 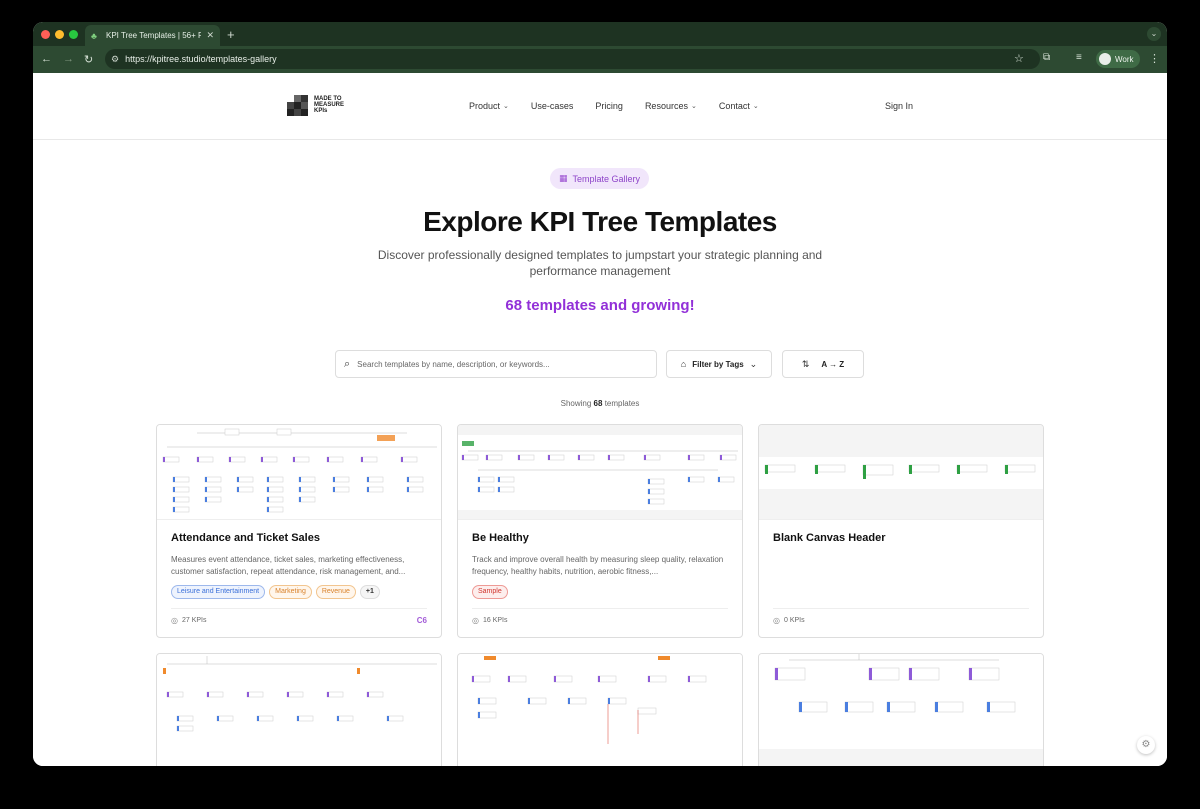 I want to click on nav-pricing: Pricing, so click(x=609, y=106).